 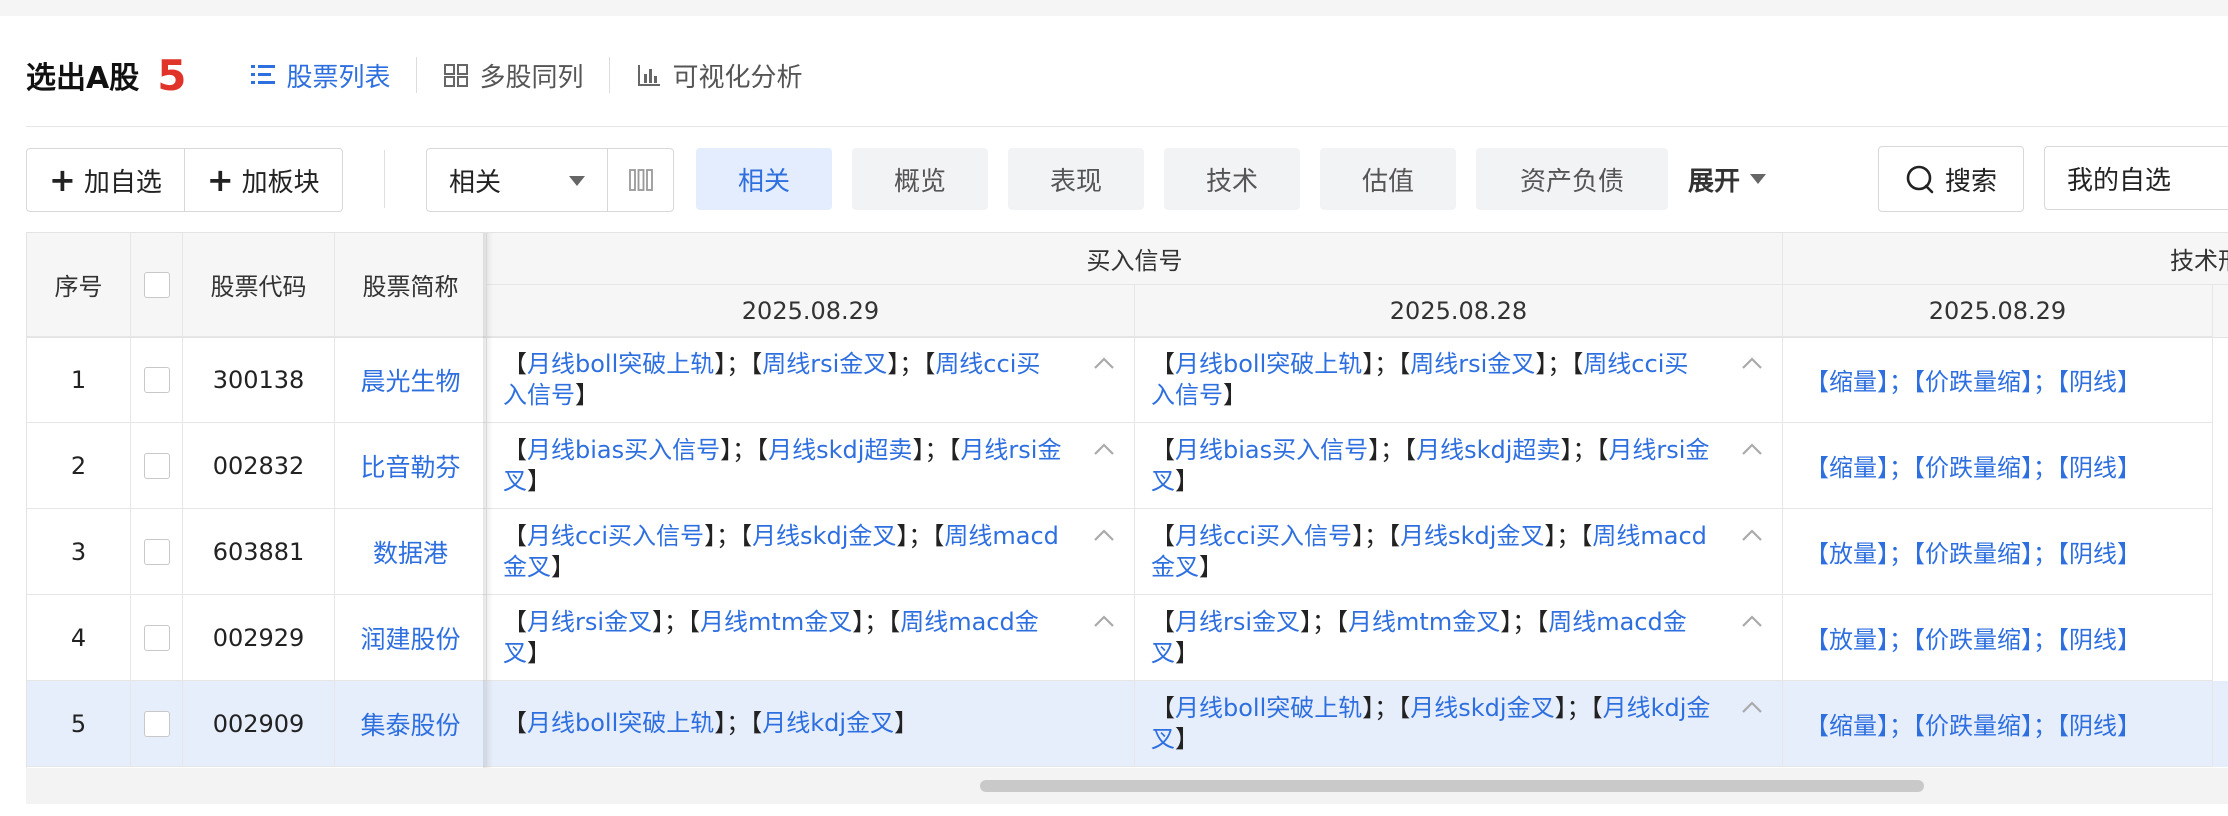 I want to click on tab-stock-list: 股票列表, so click(x=320, y=75).